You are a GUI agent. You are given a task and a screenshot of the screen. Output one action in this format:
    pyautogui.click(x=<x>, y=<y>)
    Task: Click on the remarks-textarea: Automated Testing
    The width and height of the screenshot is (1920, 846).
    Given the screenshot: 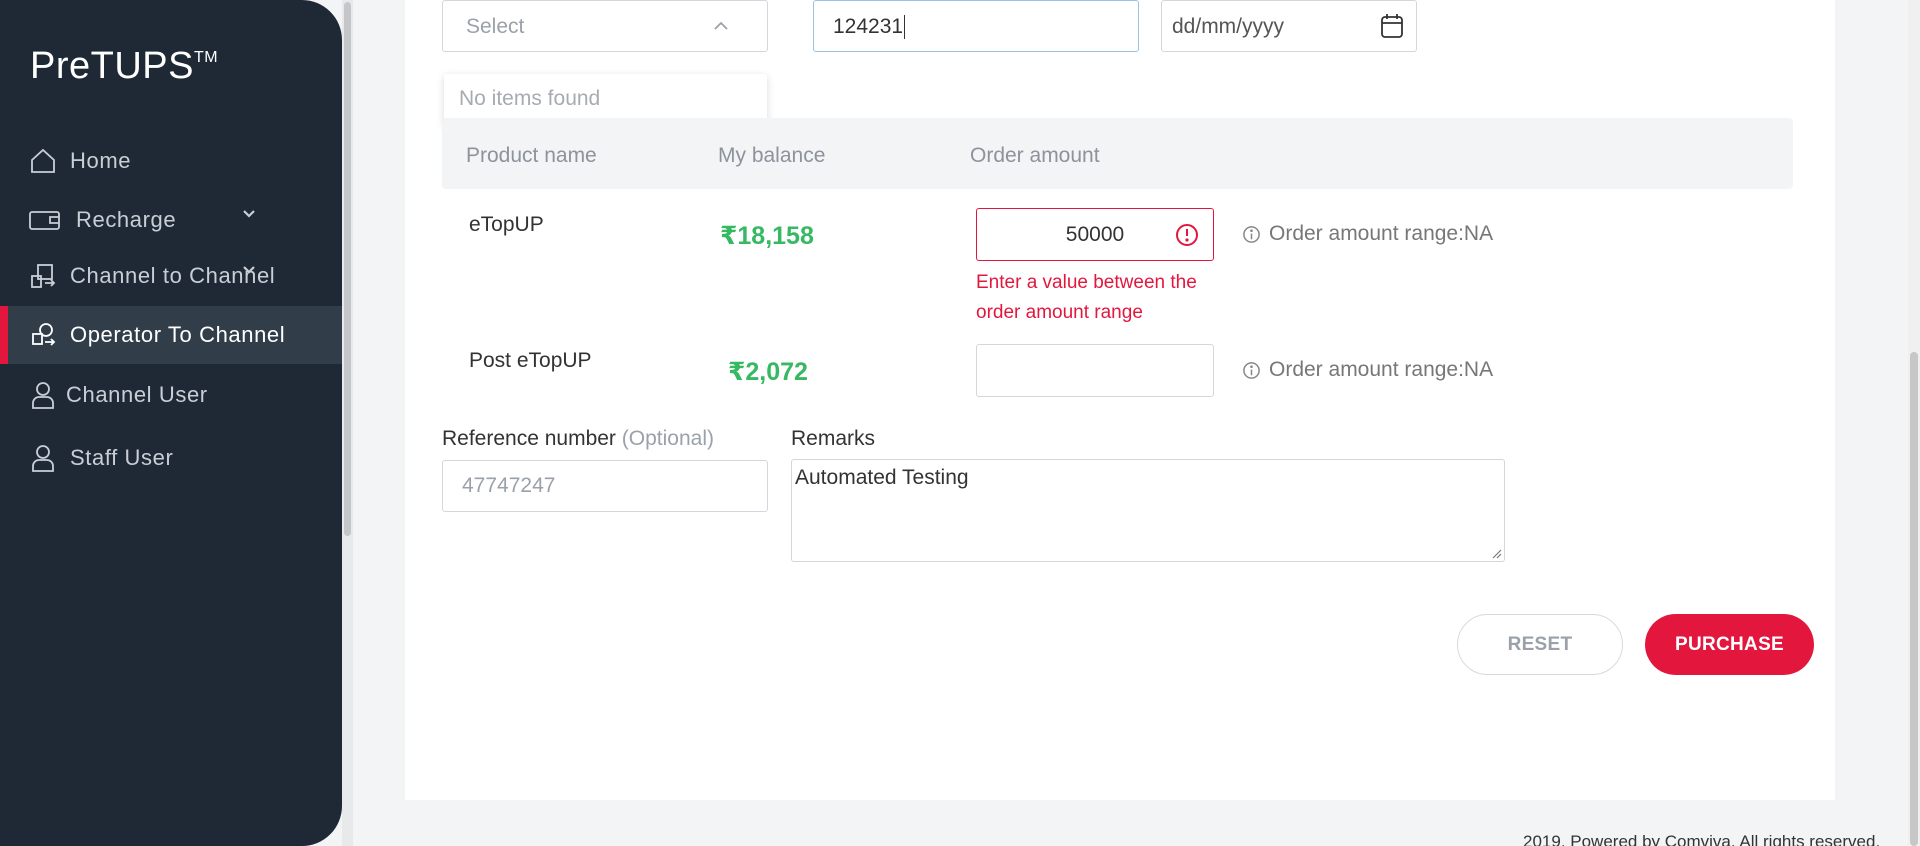 What is the action you would take?
    pyautogui.click(x=1148, y=510)
    